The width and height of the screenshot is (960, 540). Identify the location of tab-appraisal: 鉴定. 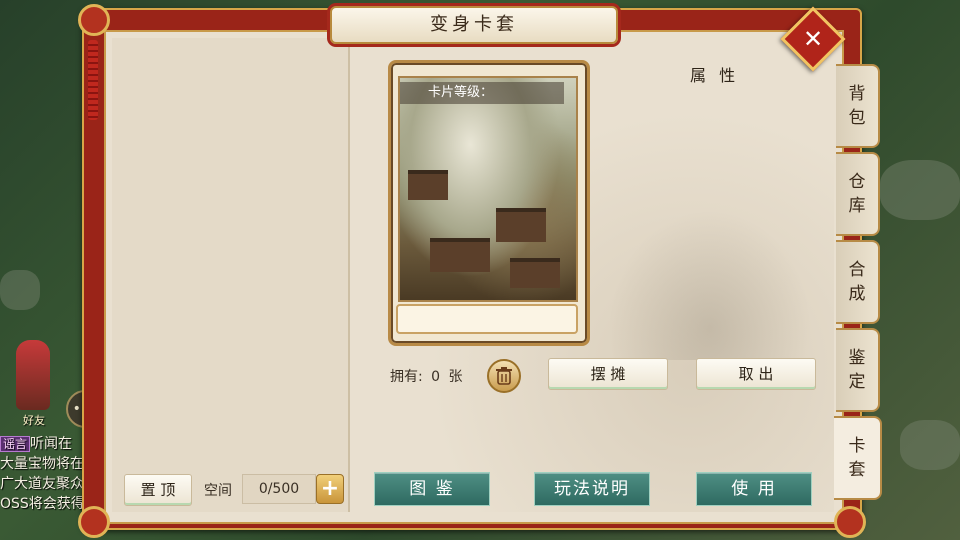
(858, 370).